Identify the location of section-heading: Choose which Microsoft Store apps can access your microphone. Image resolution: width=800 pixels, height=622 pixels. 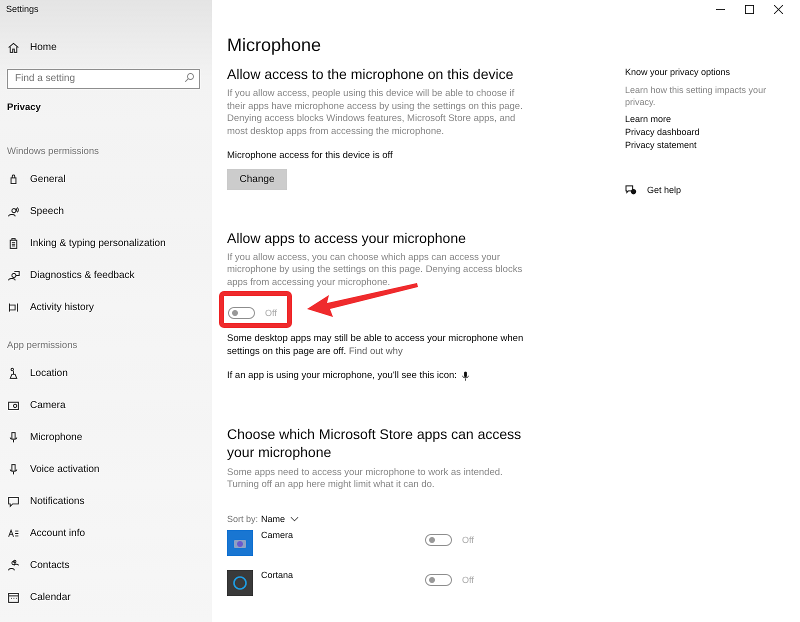
(374, 442).